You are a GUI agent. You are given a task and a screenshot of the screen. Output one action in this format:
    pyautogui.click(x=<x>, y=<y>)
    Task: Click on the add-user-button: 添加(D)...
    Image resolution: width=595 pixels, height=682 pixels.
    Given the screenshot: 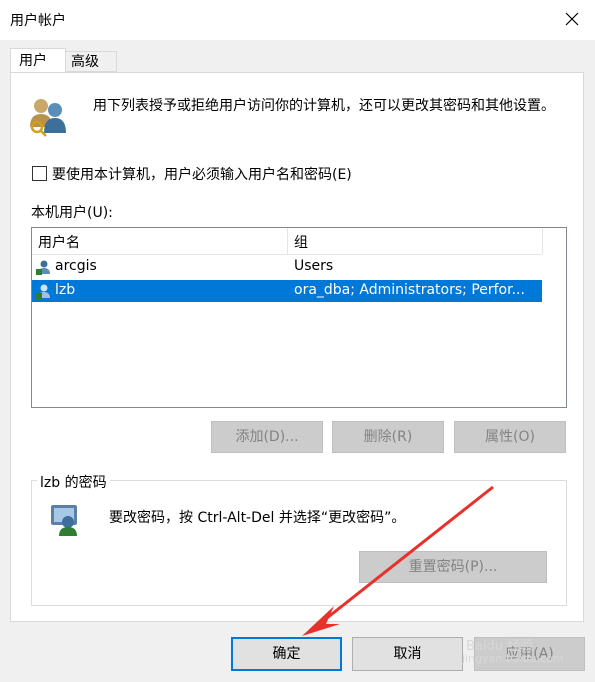 What is the action you would take?
    pyautogui.click(x=267, y=437)
    